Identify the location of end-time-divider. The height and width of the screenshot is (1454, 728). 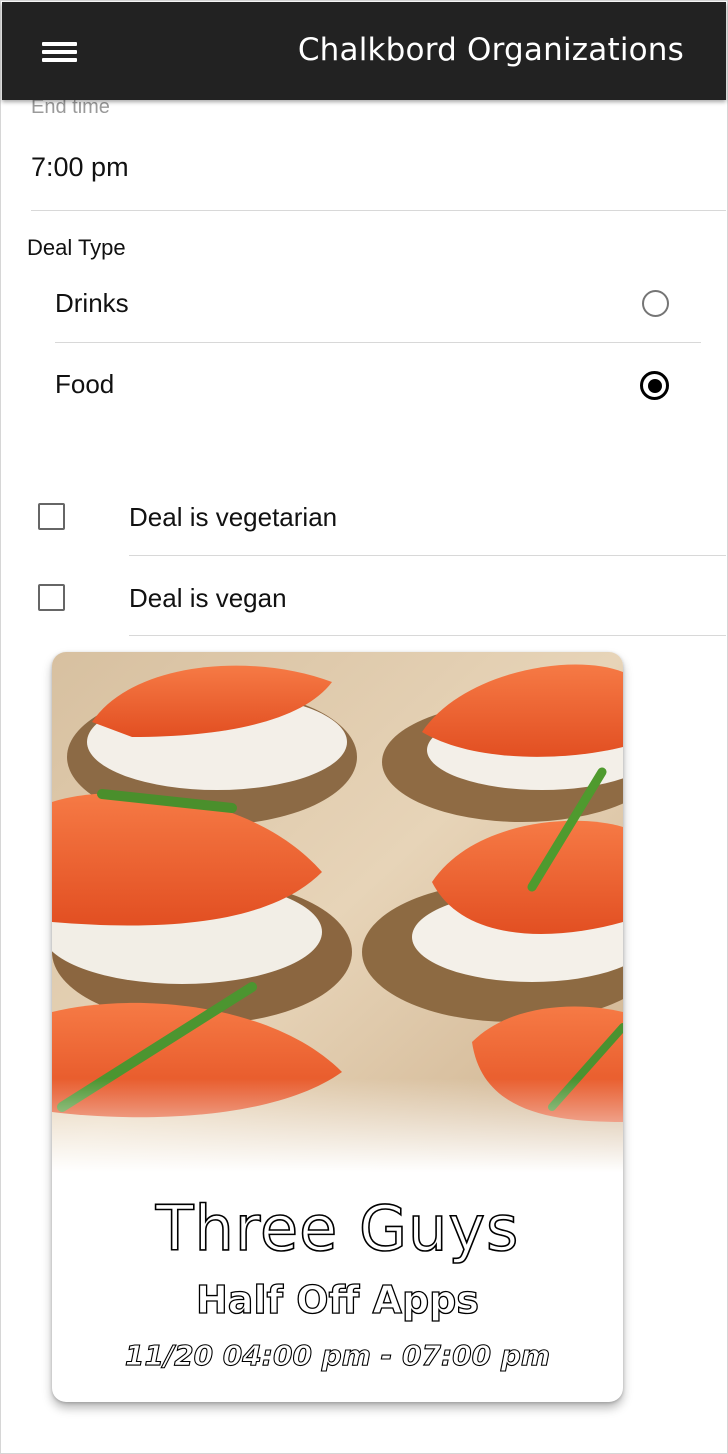
(378, 210).